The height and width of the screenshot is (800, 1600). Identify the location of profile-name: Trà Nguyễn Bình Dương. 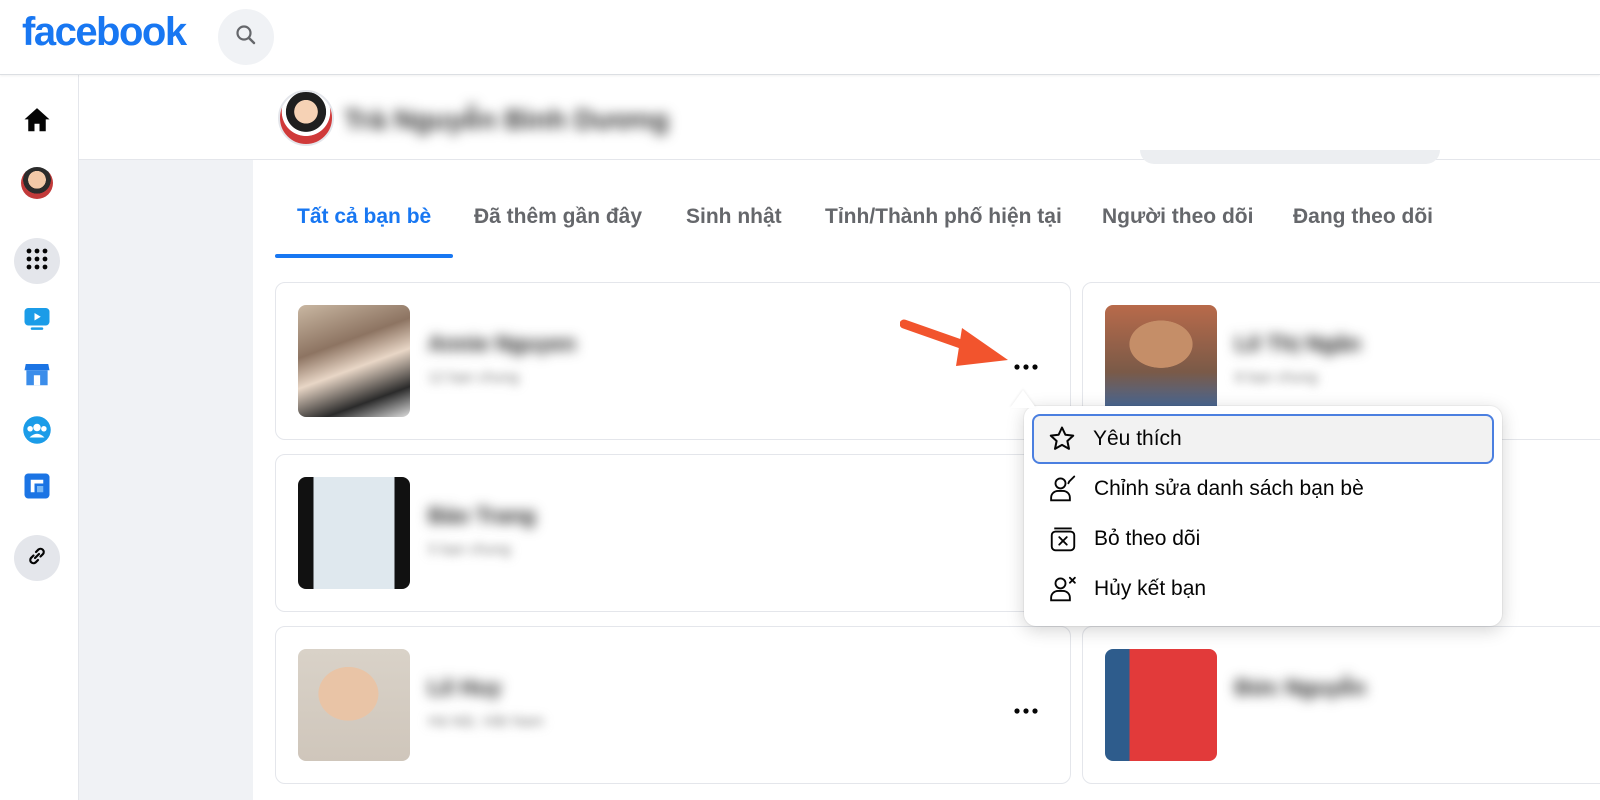
(506, 120).